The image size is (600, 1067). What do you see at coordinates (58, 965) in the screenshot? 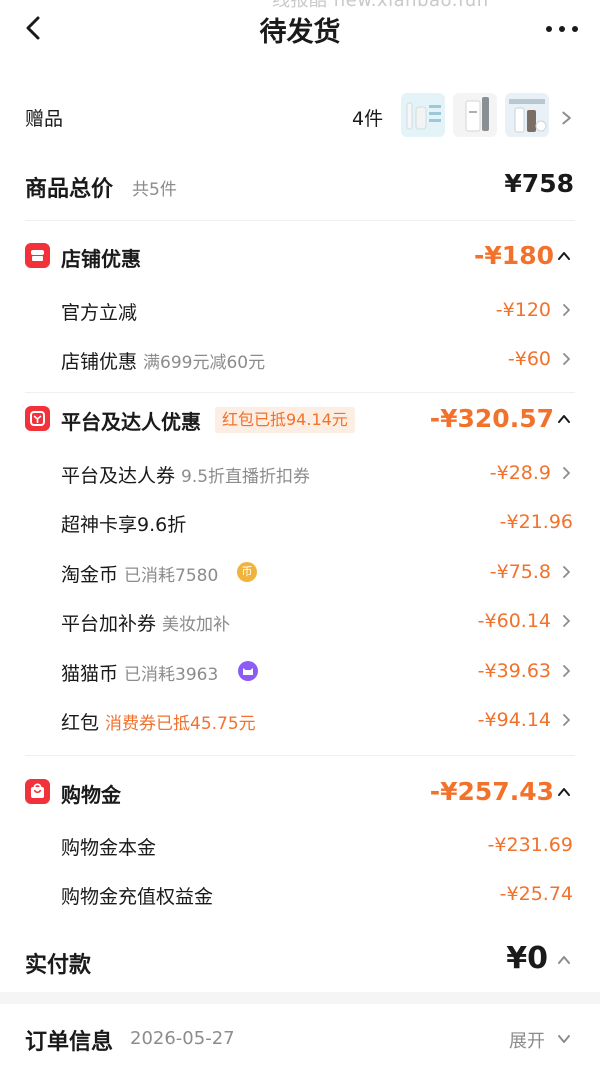
I see `paid-label: 实付款` at bounding box center [58, 965].